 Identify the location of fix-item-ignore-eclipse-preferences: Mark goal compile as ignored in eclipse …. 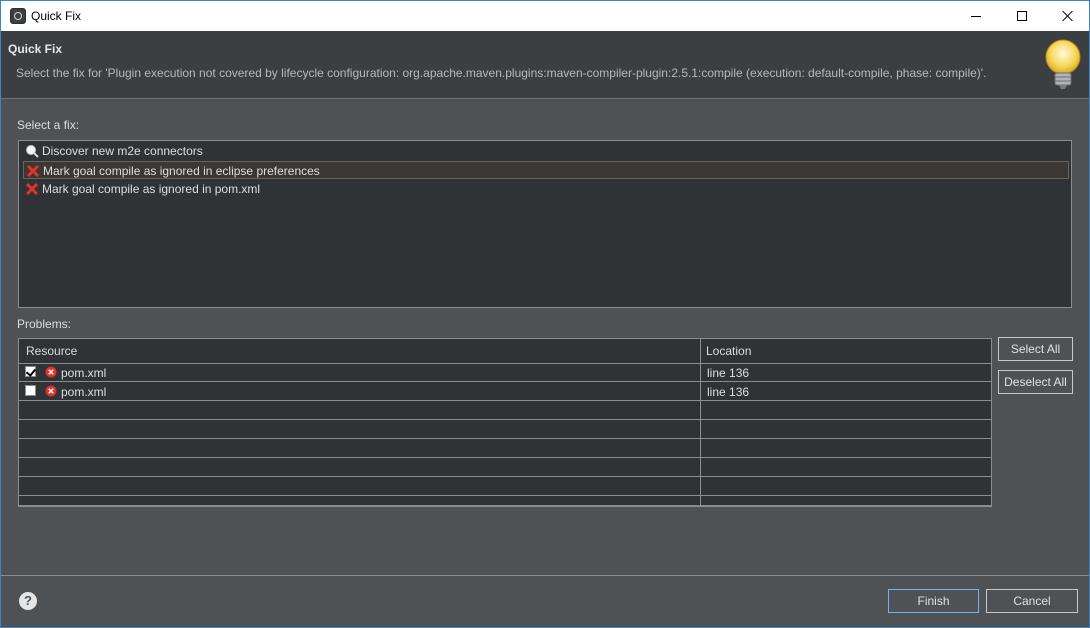
(546, 170).